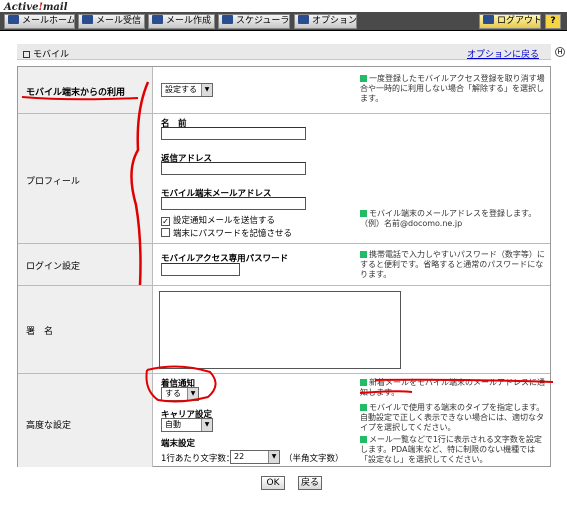 The width and height of the screenshot is (567, 506). Describe the element at coordinates (310, 483) in the screenshot. I see `back-button: 戻る` at that location.